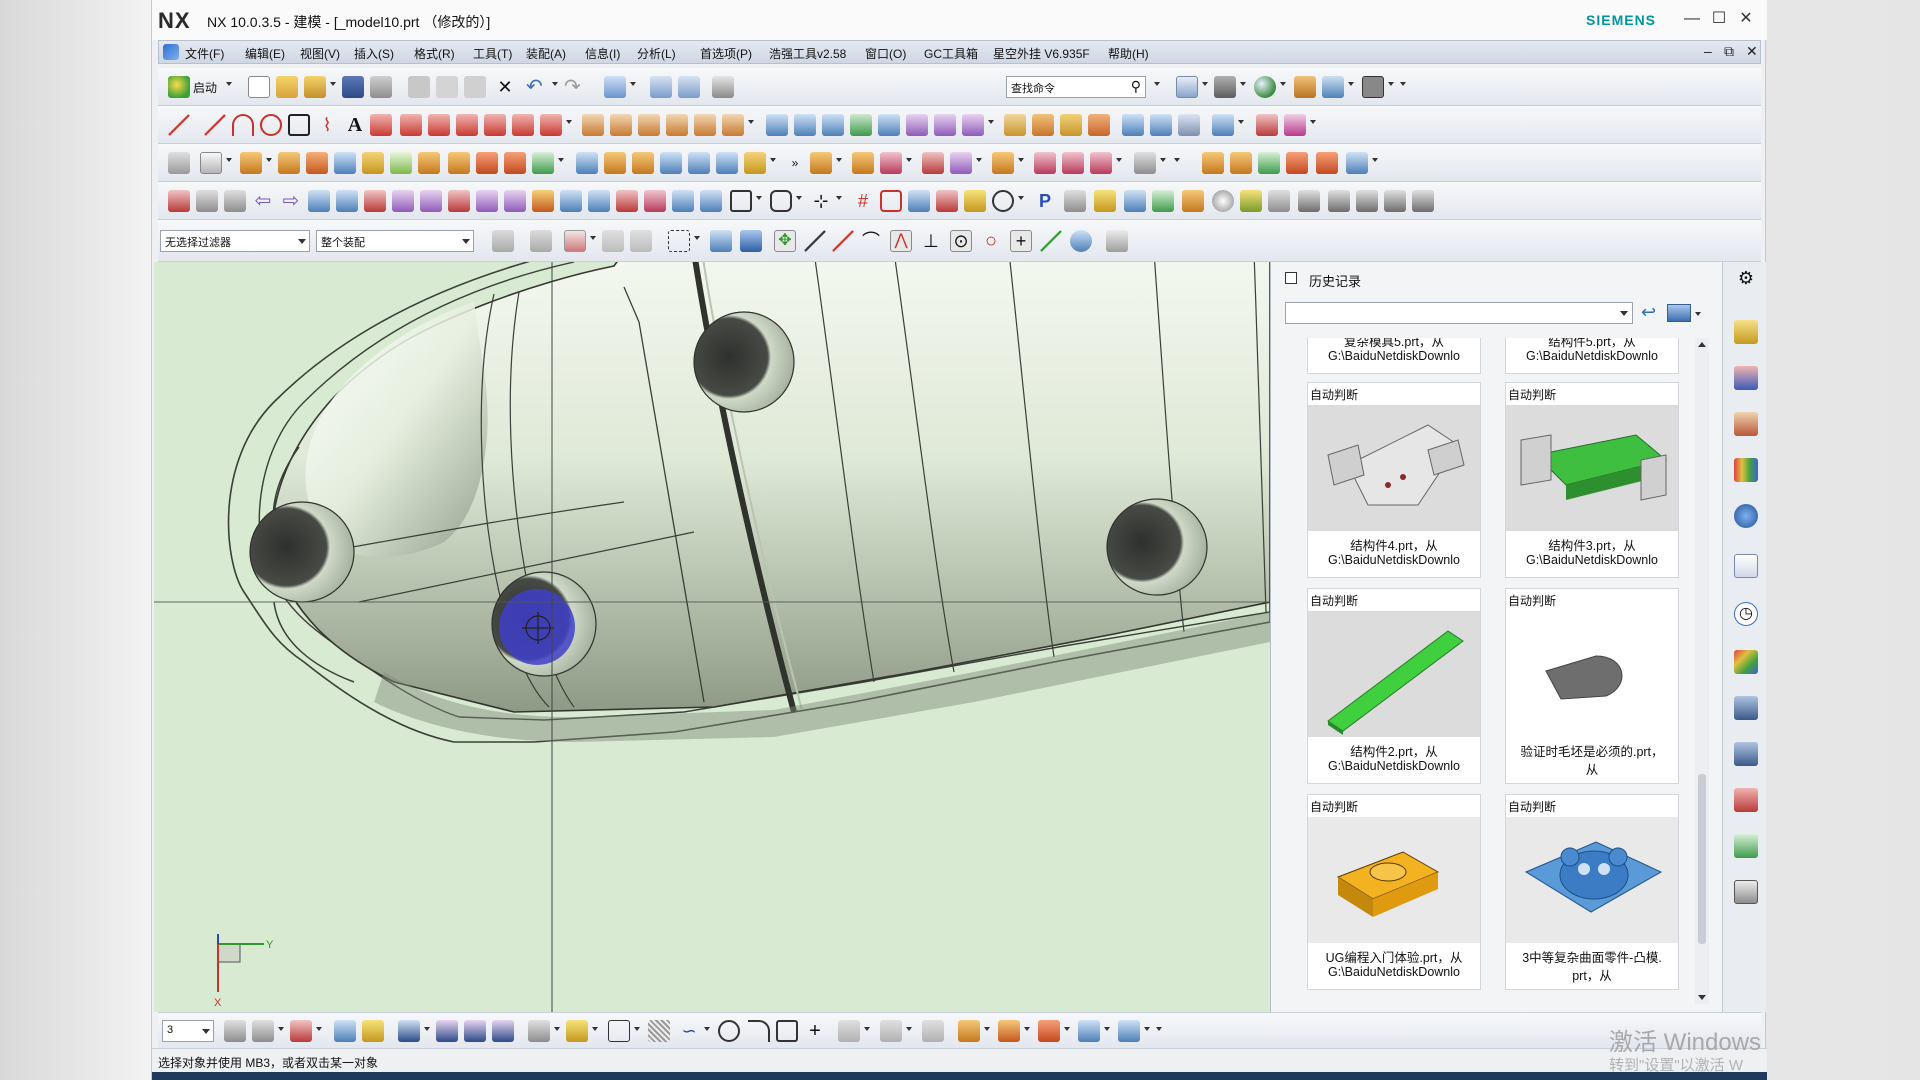 This screenshot has height=1080, width=1920. I want to click on trim-body-icon, so click(587, 163).